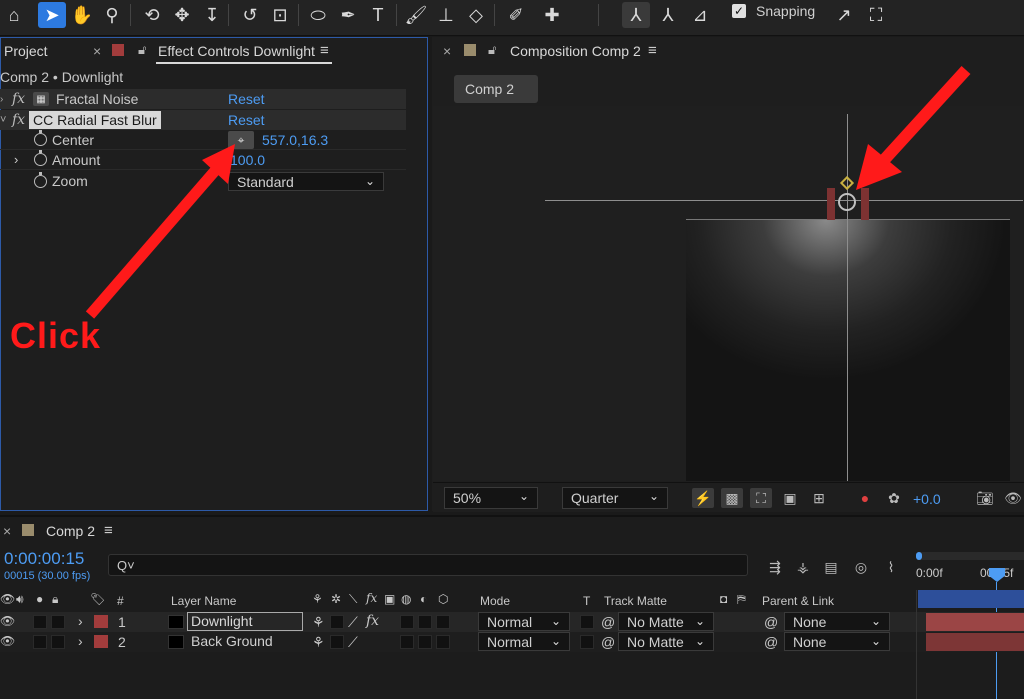 The image size is (1024, 699). What do you see at coordinates (236, 51) in the screenshot?
I see `effect-controls-tab: Effect Controls Downlight` at bounding box center [236, 51].